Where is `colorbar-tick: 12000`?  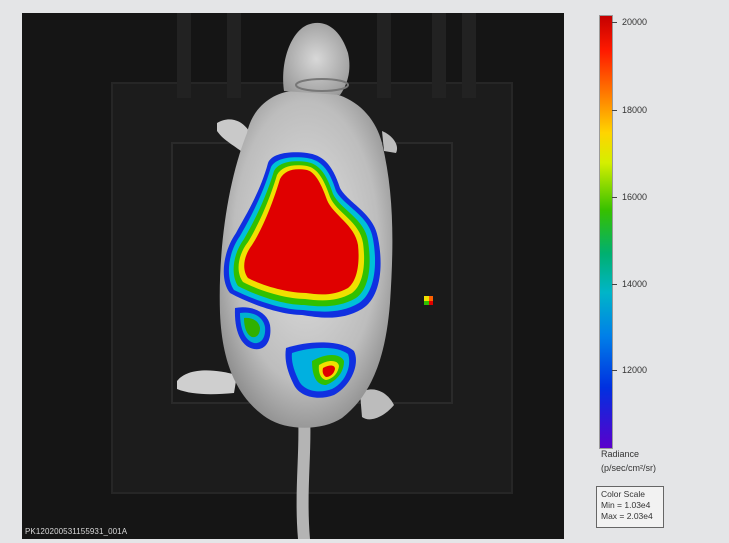 colorbar-tick: 12000 is located at coordinates (652, 370).